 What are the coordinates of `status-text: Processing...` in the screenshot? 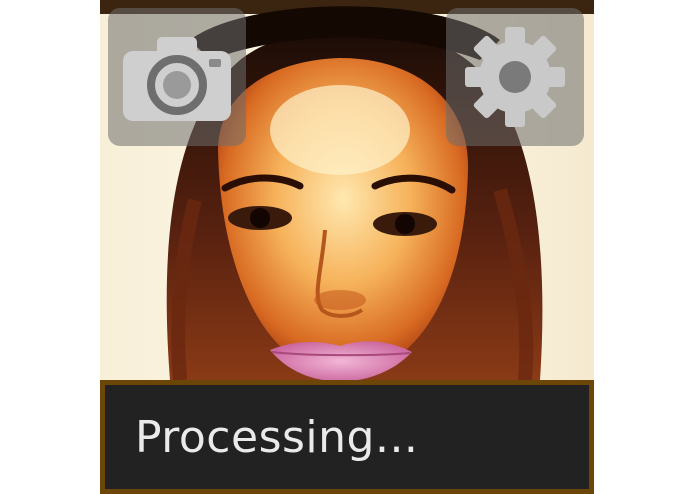 It's located at (277, 437).